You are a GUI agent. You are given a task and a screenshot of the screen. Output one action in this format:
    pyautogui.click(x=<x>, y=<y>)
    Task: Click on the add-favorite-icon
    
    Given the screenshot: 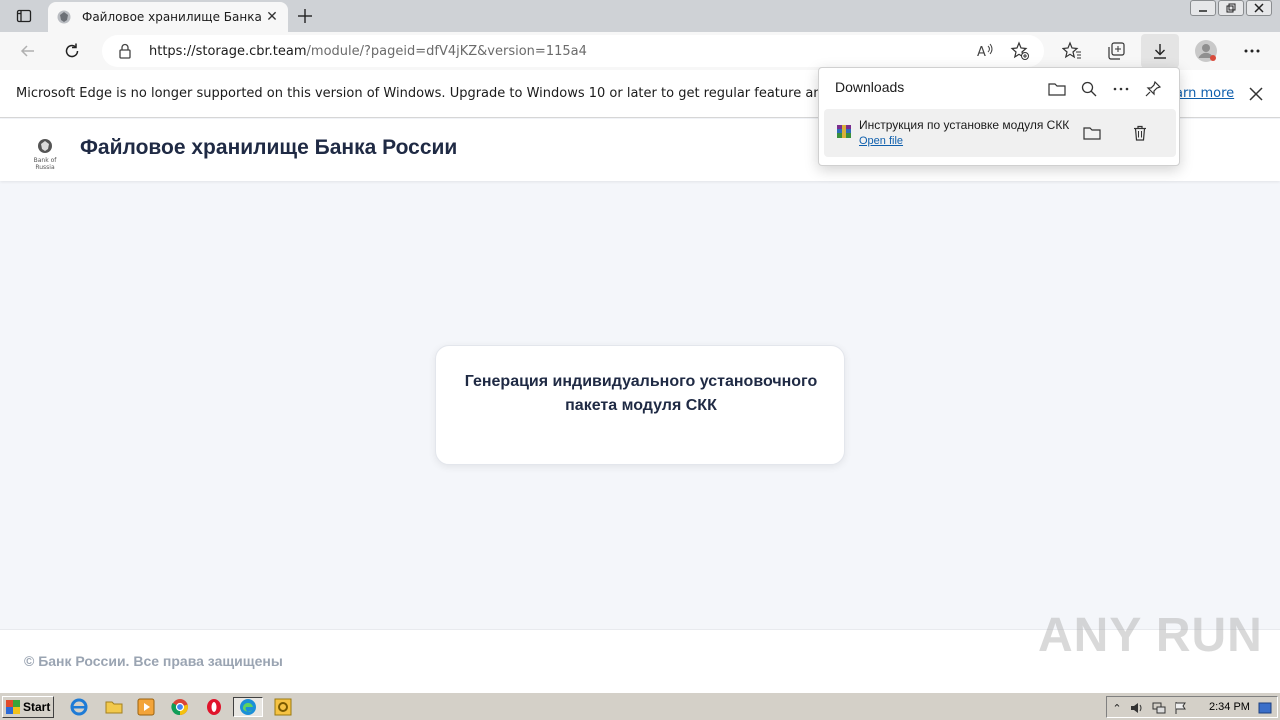 What is the action you would take?
    pyautogui.click(x=1020, y=51)
    